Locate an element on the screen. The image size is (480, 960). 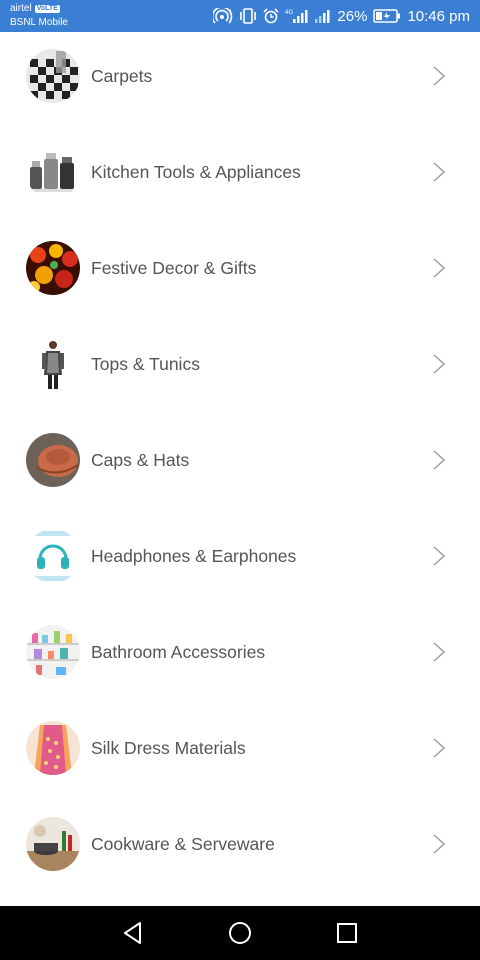
status-icons: 1 4G 26% 10:46 pm is located at coordinates (341, 16).